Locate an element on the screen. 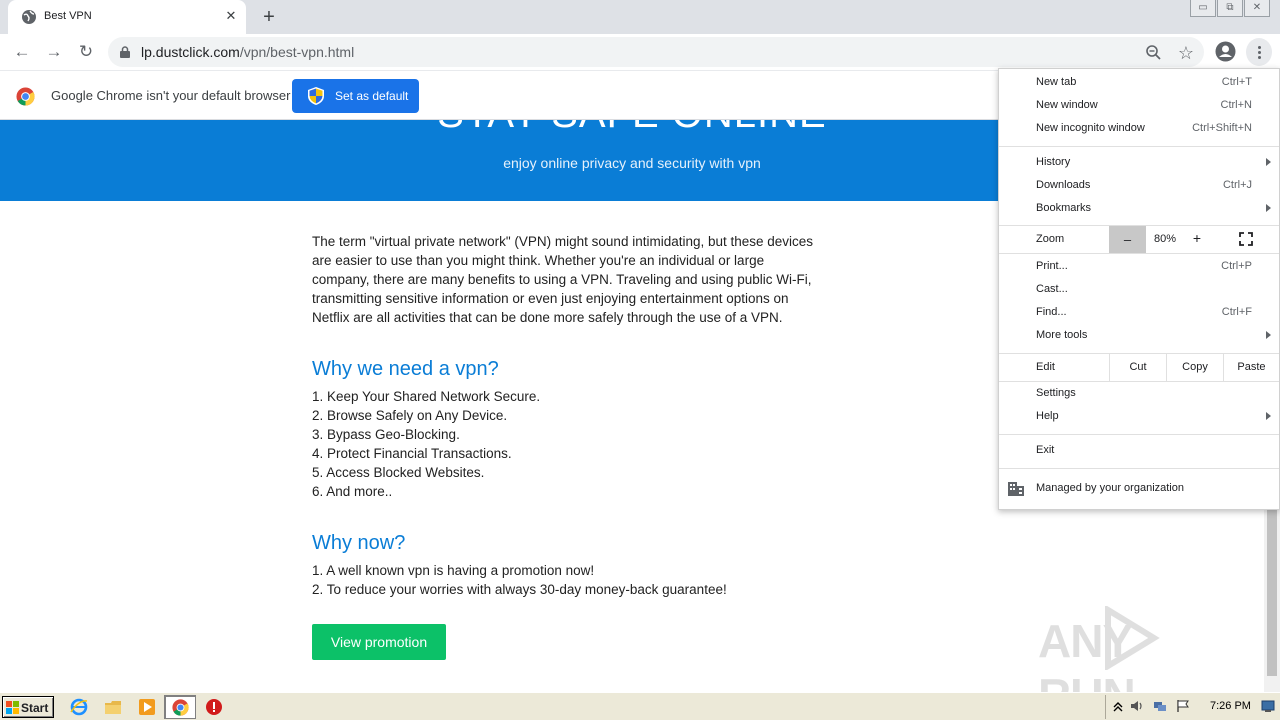 This screenshot has width=1280, height=720. window-controls: ▭ ⧉ ✕ is located at coordinates (1230, 9).